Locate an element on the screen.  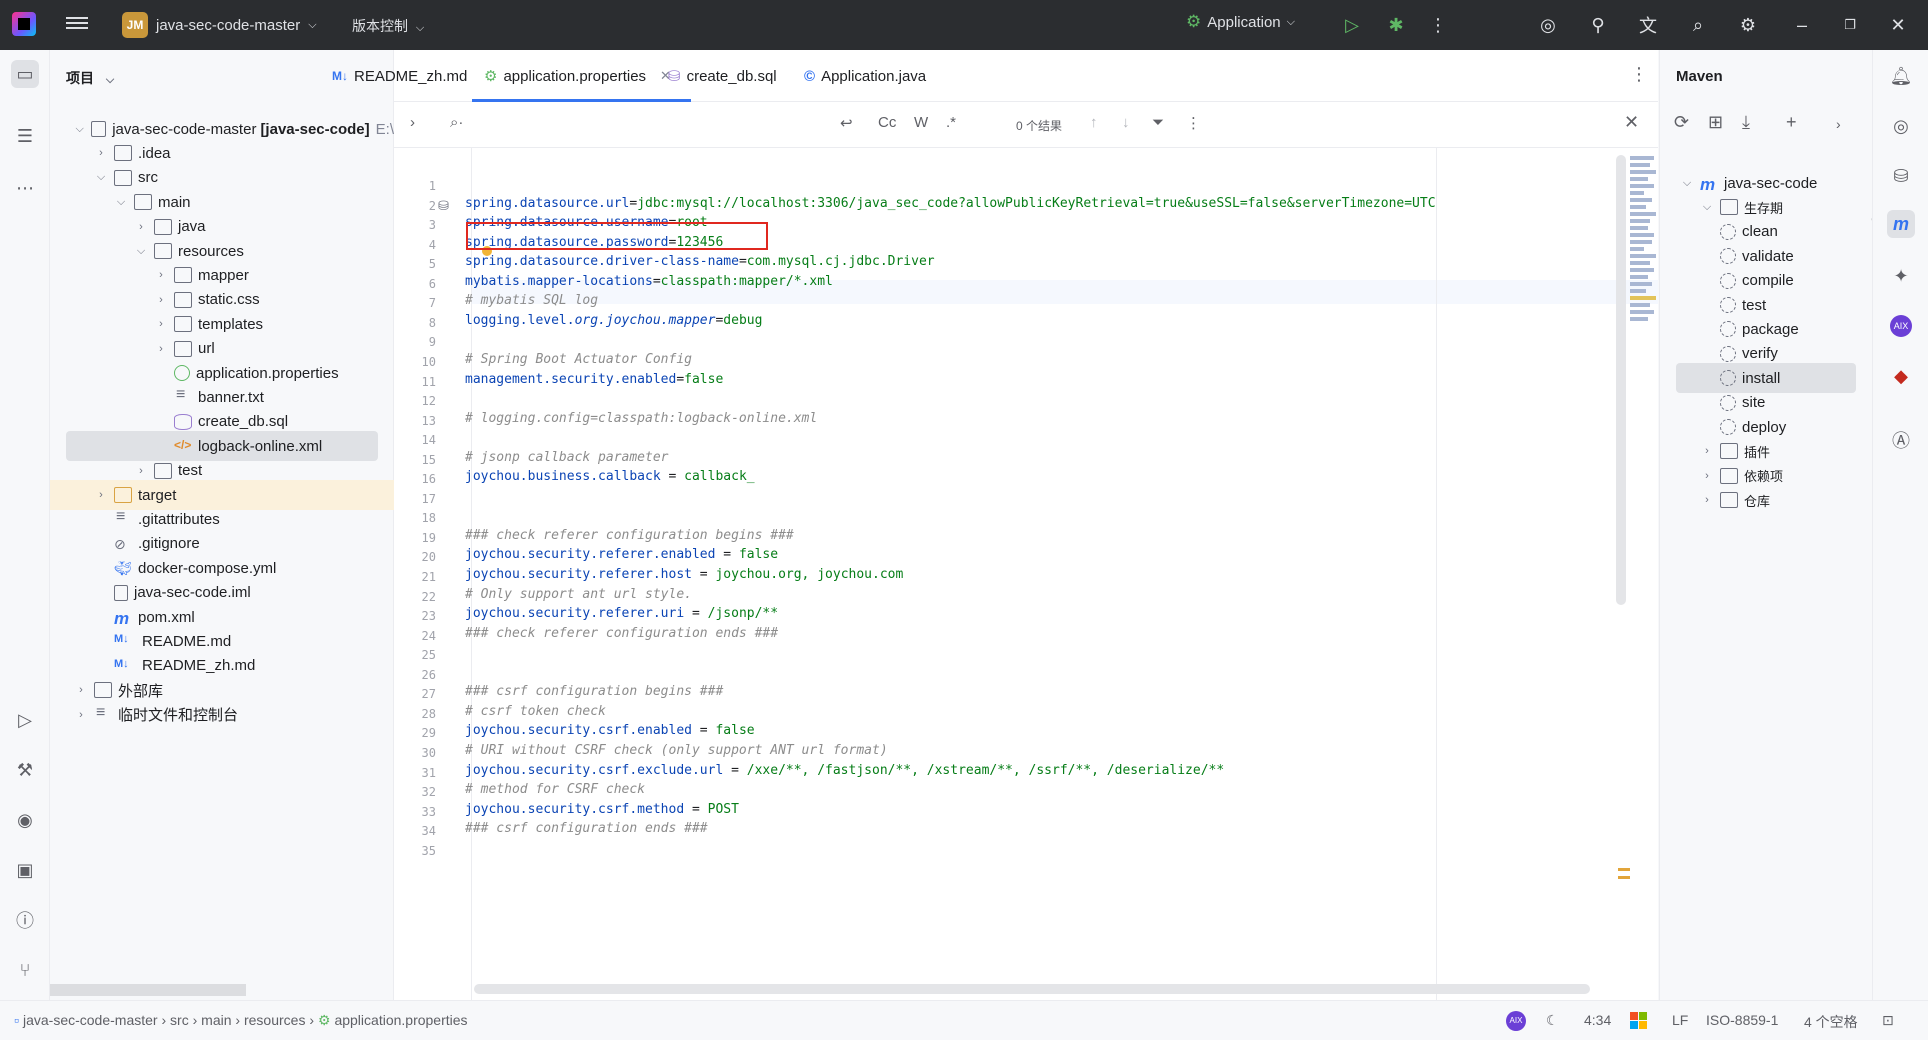
lock-icon: ⊡ is located at coordinates (1888, 1020).